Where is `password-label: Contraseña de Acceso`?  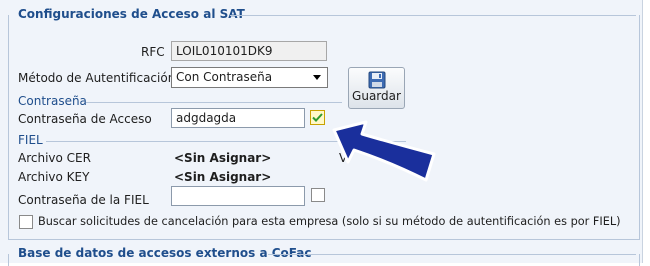 password-label: Contraseña de Acceso is located at coordinates (85, 119).